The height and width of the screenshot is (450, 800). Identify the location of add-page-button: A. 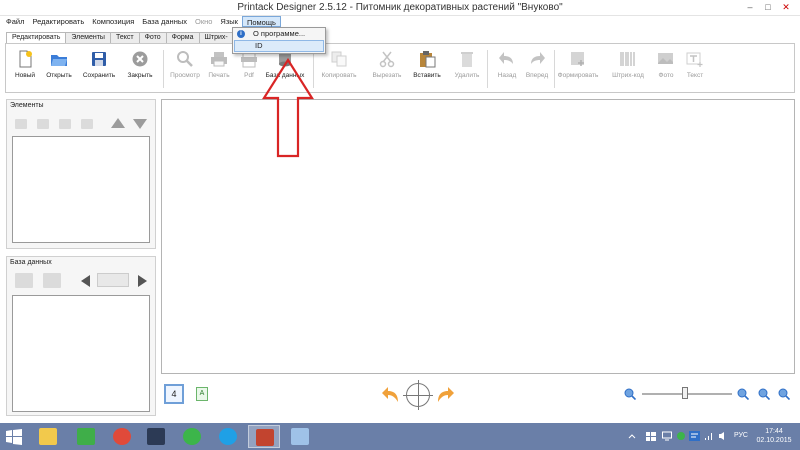
(202, 394).